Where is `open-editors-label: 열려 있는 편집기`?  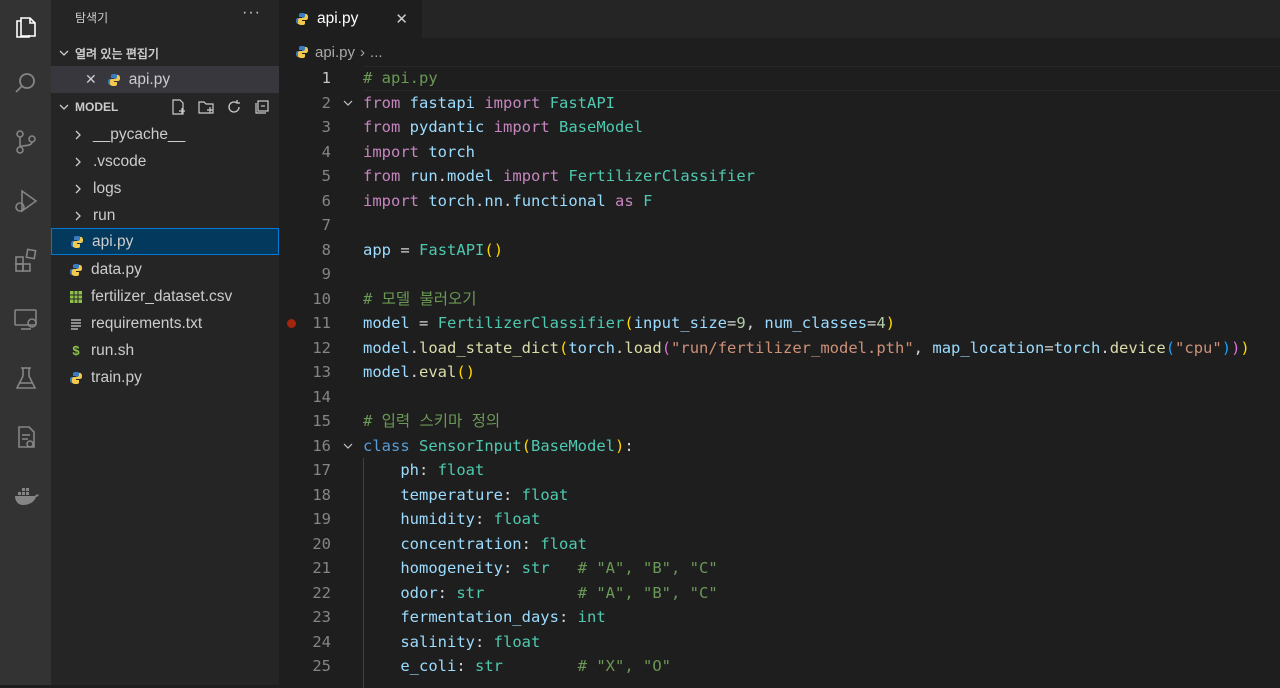 open-editors-label: 열려 있는 편집기 is located at coordinates (117, 53).